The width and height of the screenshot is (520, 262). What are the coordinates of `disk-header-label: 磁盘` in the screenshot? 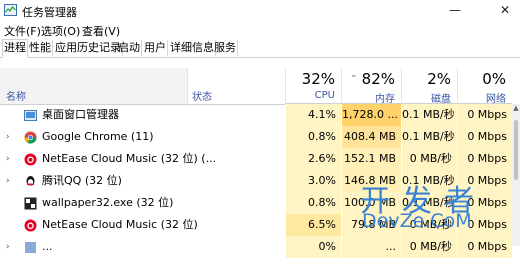 It's located at (441, 99).